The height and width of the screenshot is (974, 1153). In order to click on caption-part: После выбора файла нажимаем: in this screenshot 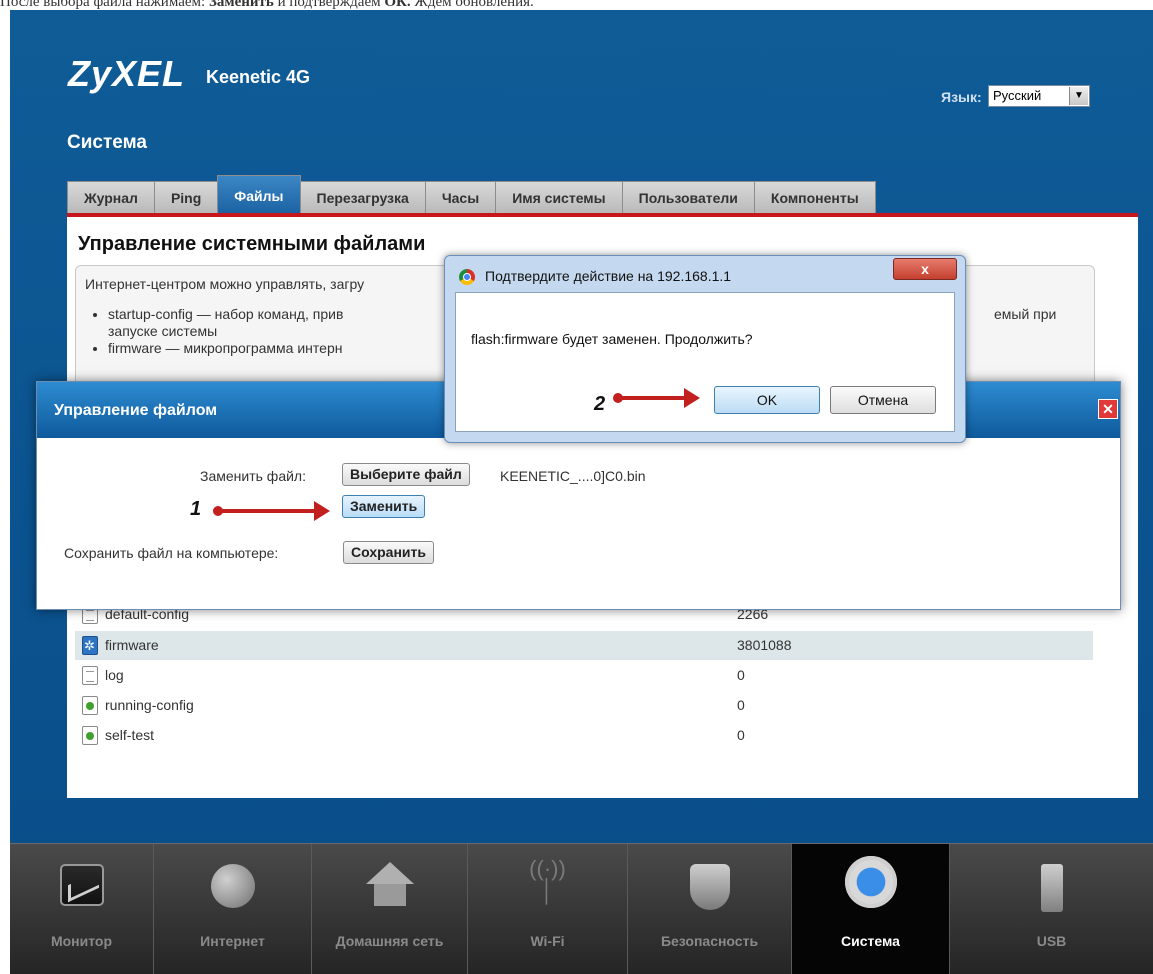, I will do `click(104, 5)`.